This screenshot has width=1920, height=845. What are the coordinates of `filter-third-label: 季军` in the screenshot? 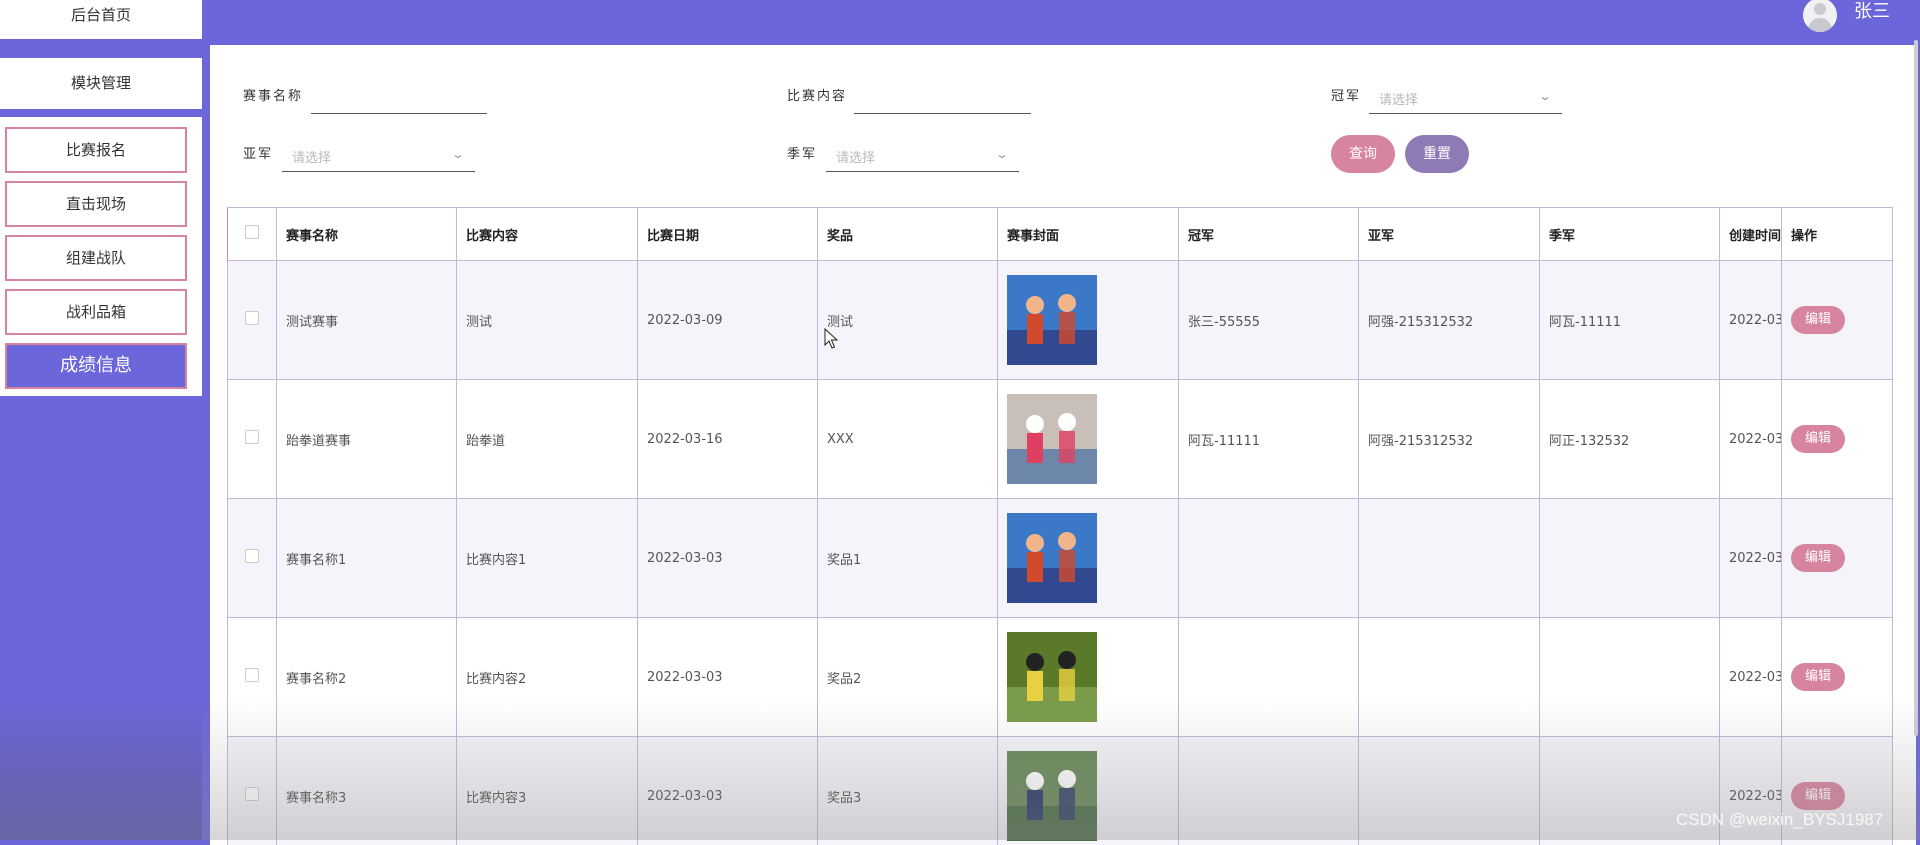 It's located at (802, 152).